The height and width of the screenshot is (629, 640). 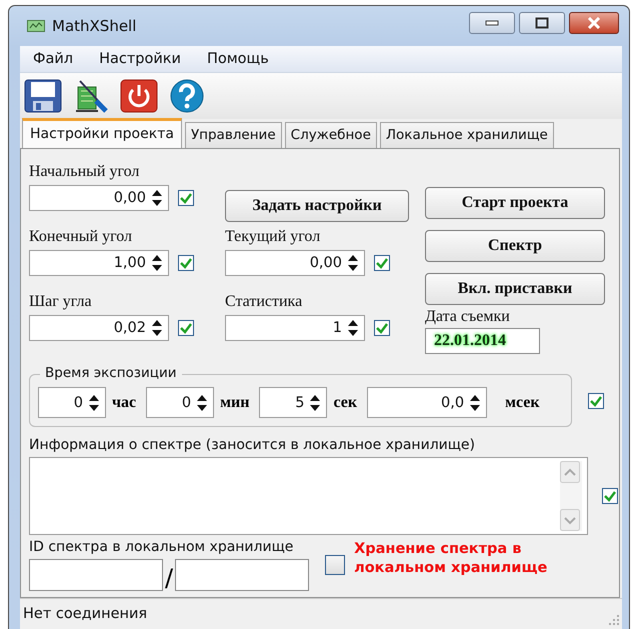 What do you see at coordinates (467, 135) in the screenshot?
I see `tab: Локальное хранилище` at bounding box center [467, 135].